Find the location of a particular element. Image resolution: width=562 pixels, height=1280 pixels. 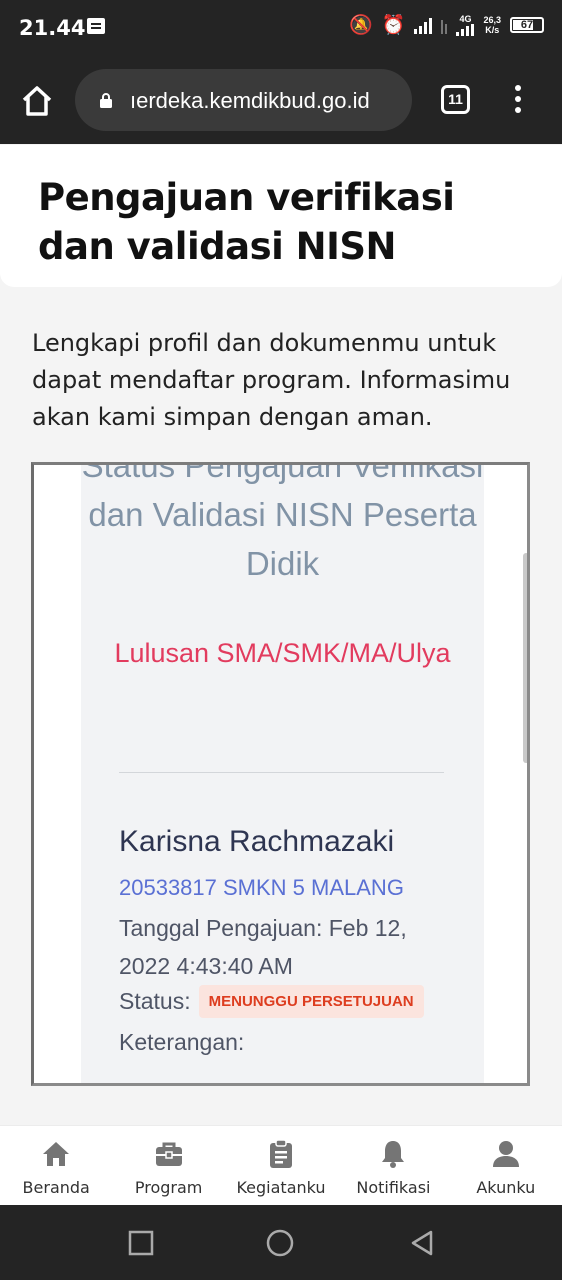

nav-item-program: Program is located at coordinates (168, 1165).